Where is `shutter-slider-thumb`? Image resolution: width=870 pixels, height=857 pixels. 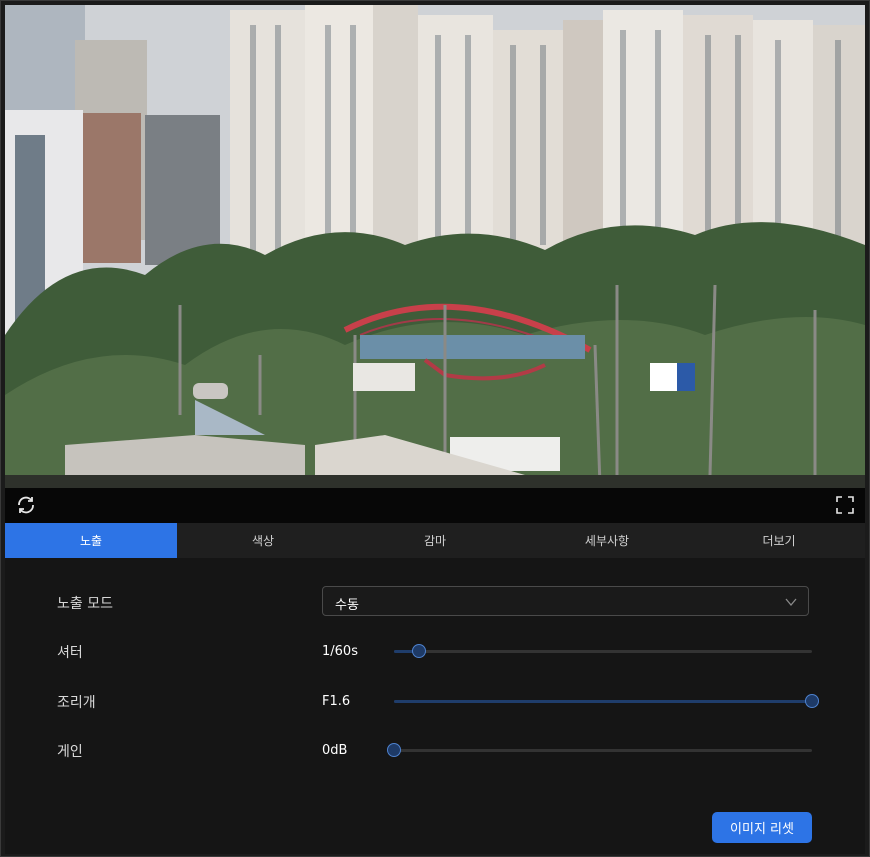 shutter-slider-thumb is located at coordinates (419, 651).